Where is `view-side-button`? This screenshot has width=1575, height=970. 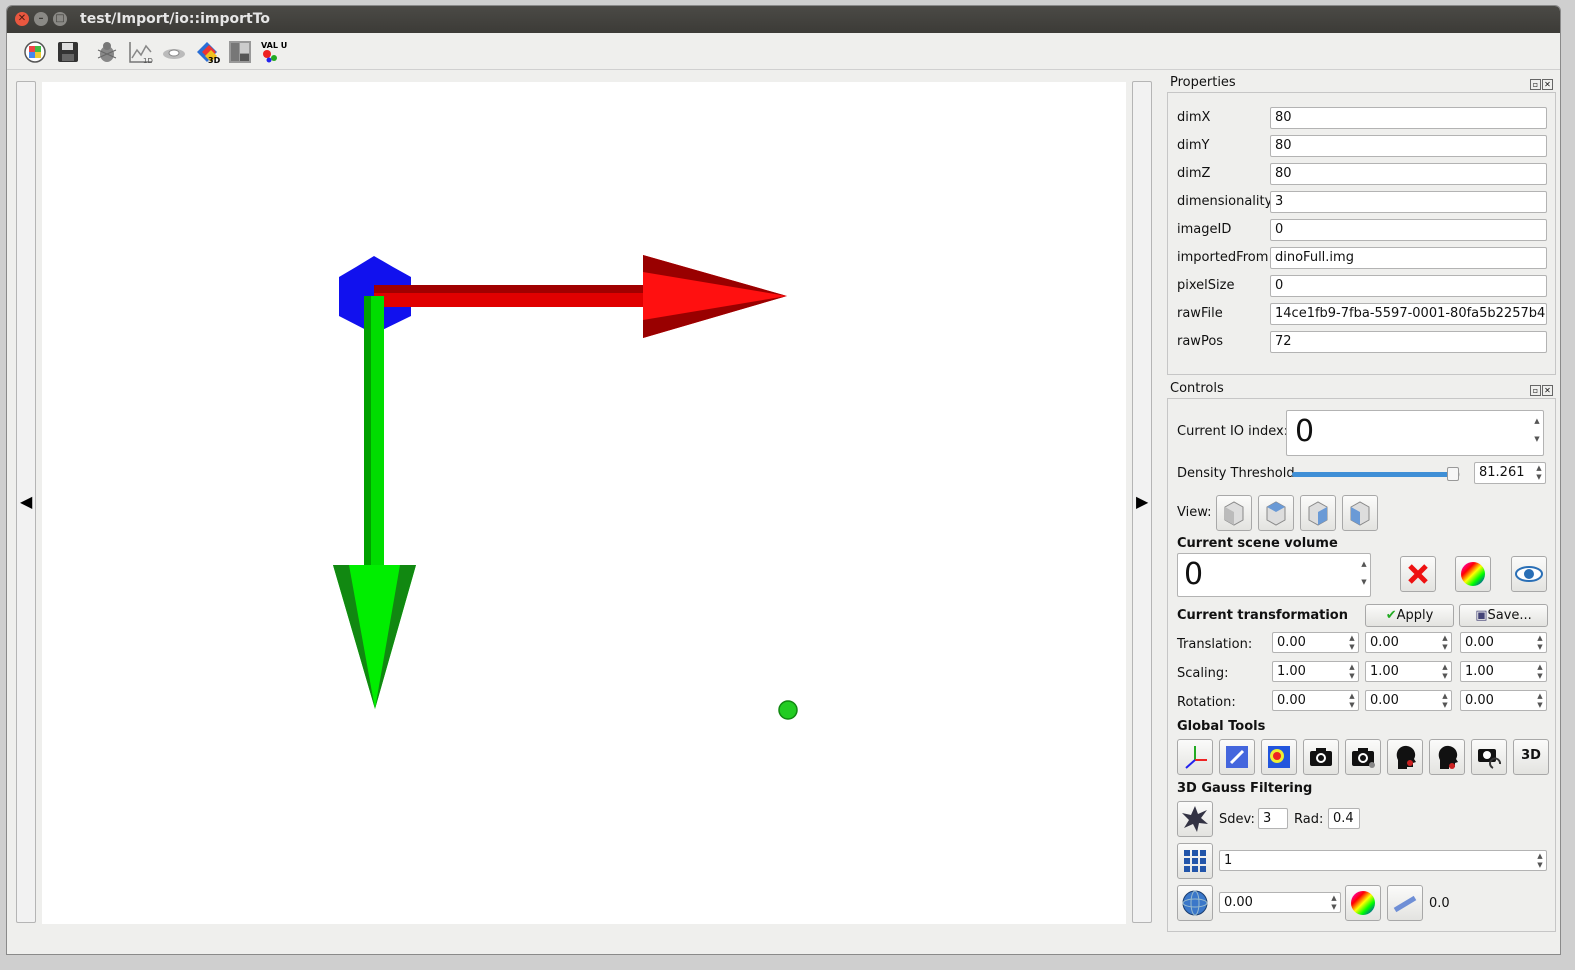 view-side-button is located at coordinates (1318, 513).